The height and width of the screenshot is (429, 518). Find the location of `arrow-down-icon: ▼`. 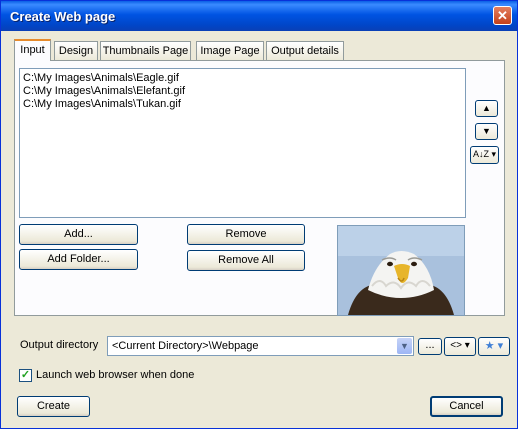

arrow-down-icon: ▼ is located at coordinates (486, 131).